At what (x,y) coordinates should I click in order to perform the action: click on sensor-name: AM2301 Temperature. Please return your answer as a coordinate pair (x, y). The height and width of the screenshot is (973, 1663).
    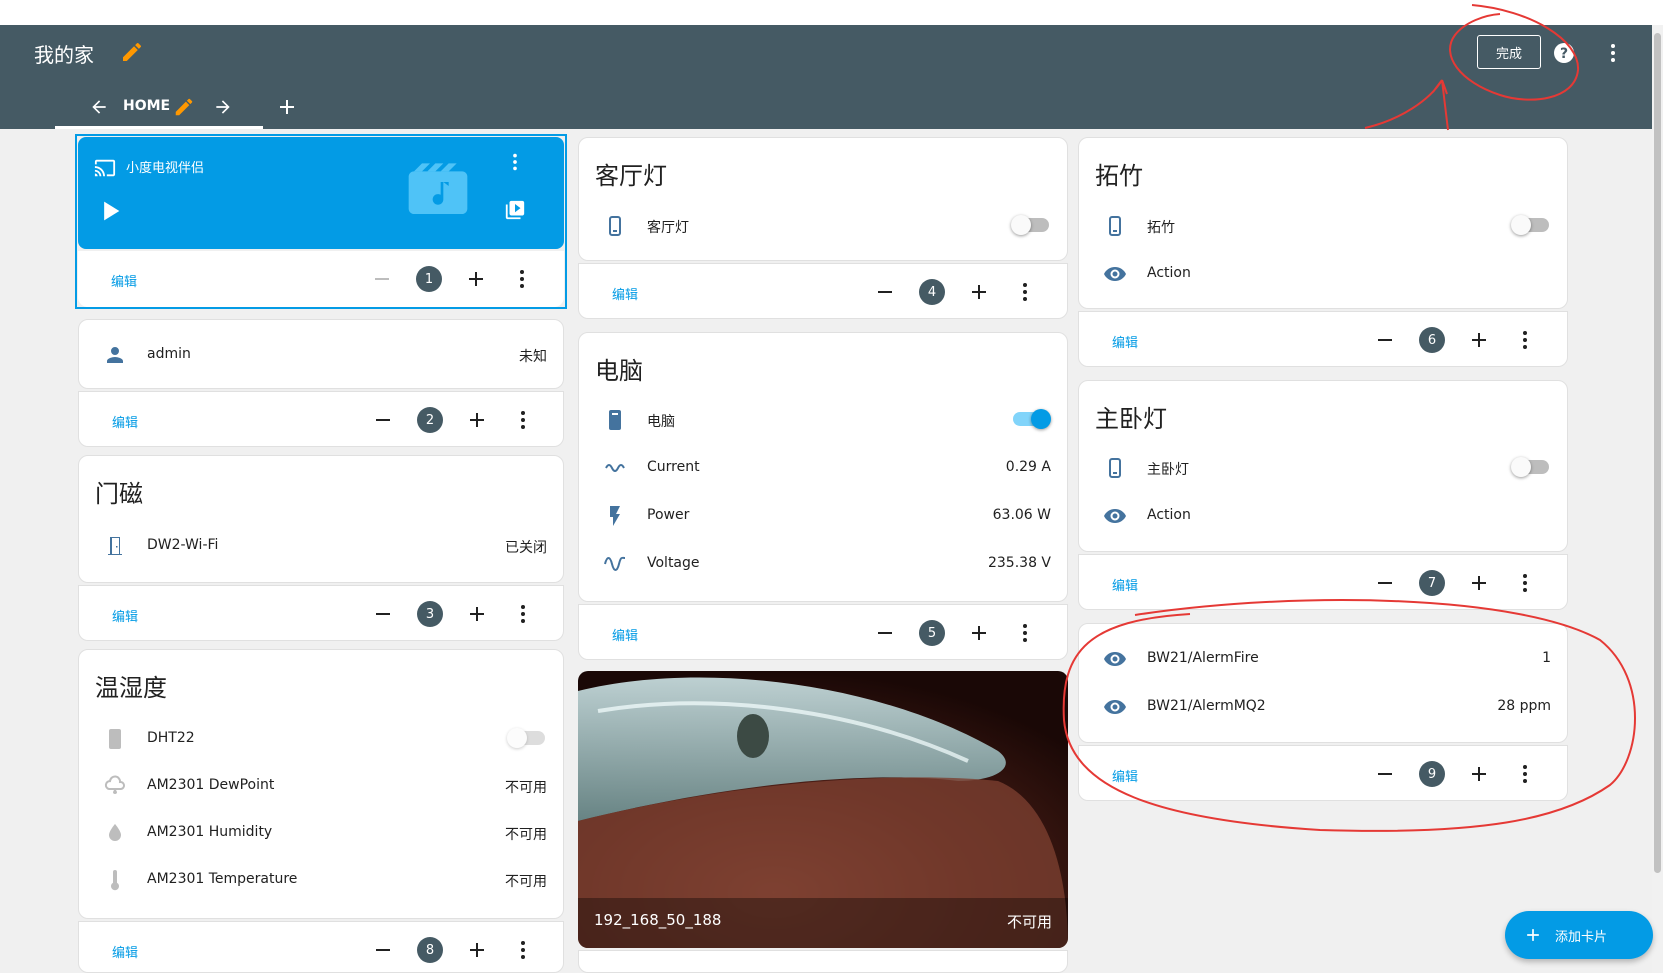
    Looking at the image, I should click on (222, 879).